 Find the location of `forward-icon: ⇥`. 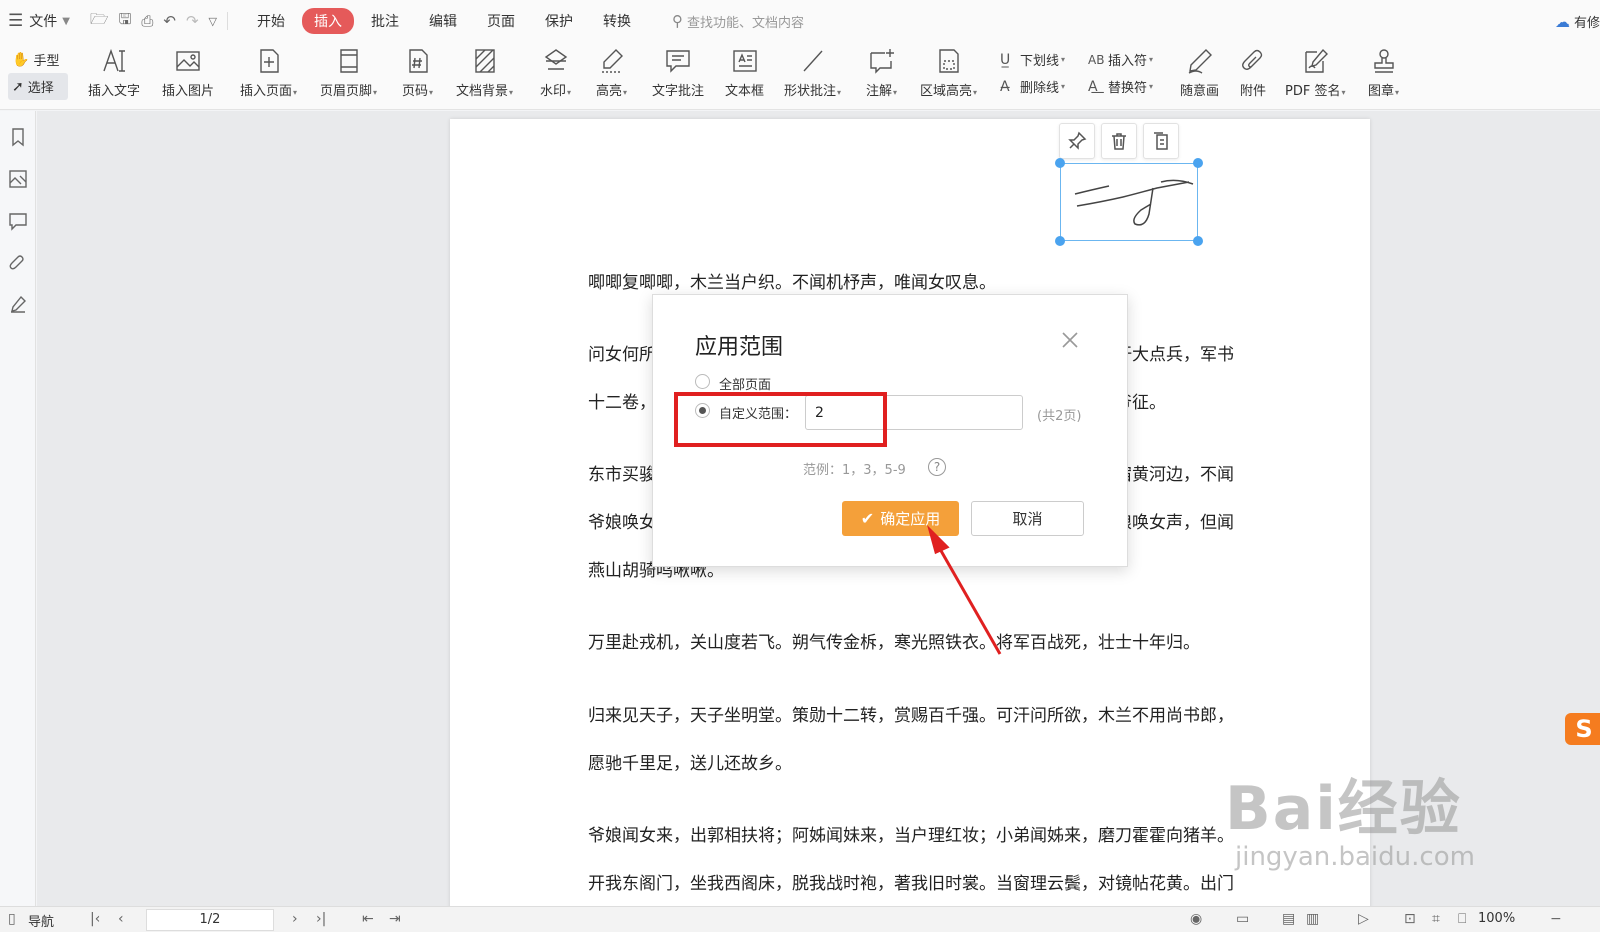

forward-icon: ⇥ is located at coordinates (395, 919).